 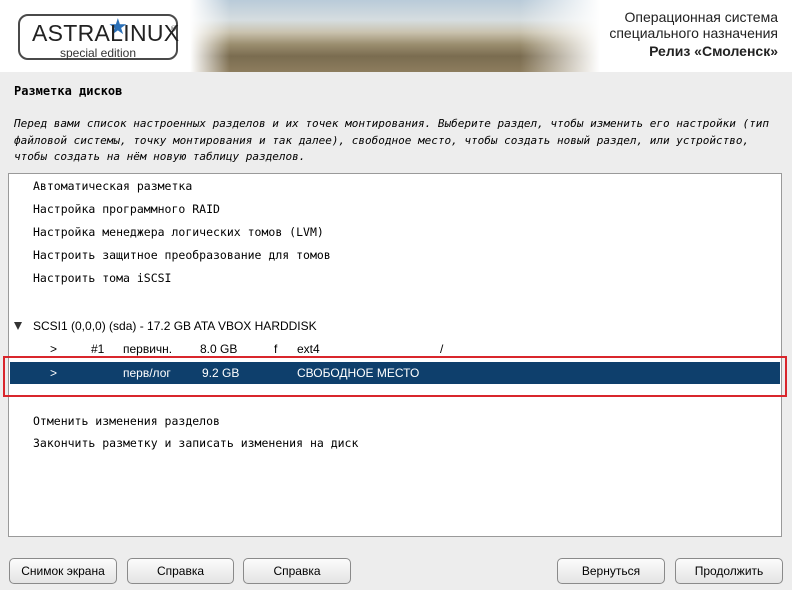 I want to click on help-button: Справка, so click(x=180, y=571).